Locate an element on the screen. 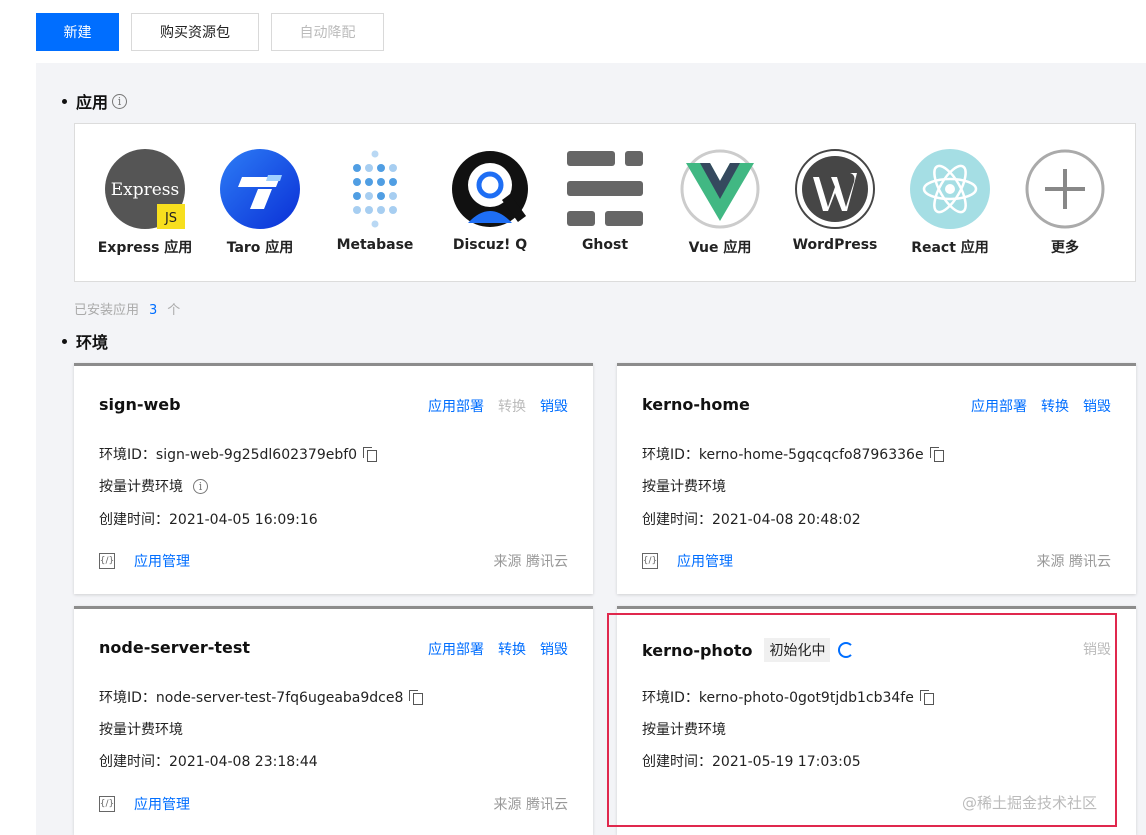  app-react: React 应用 is located at coordinates (950, 203).